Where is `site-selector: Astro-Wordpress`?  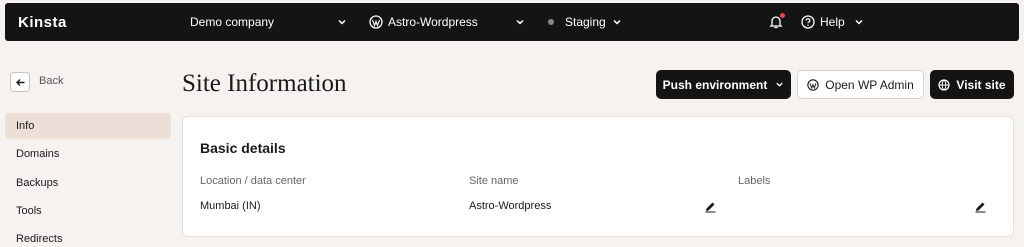 site-selector: Astro-Wordpress is located at coordinates (423, 22).